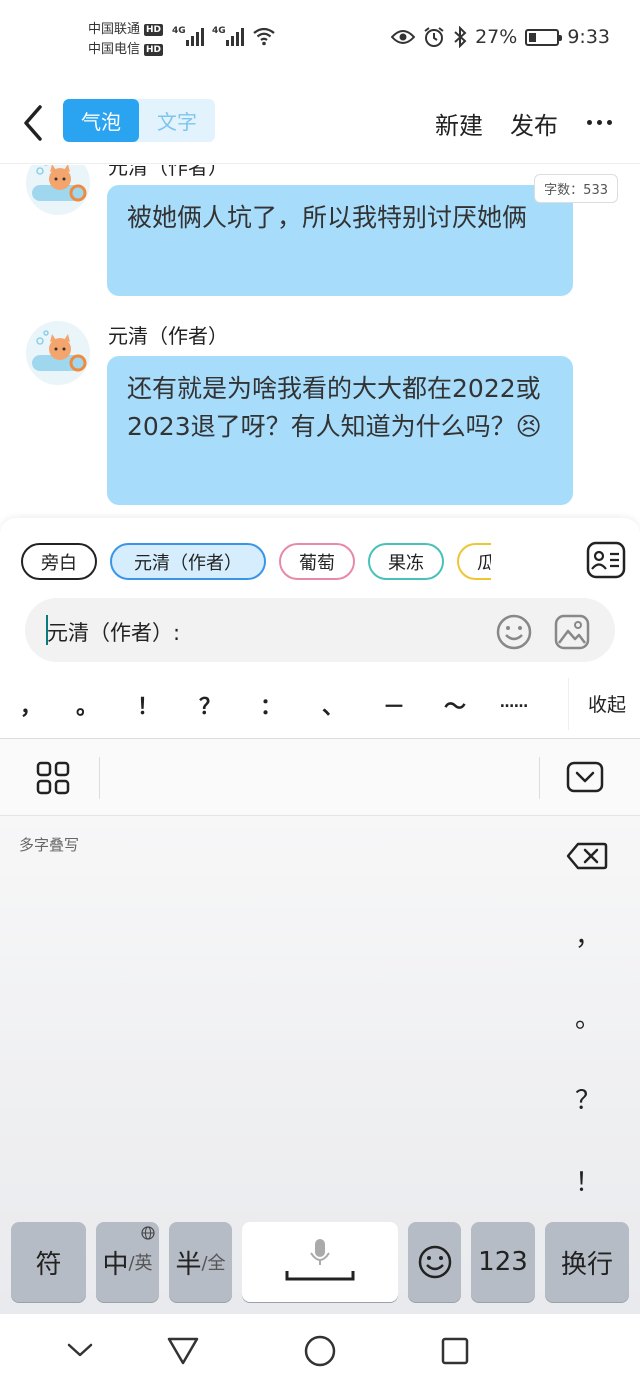  I want to click on more-icon, so click(599, 122).